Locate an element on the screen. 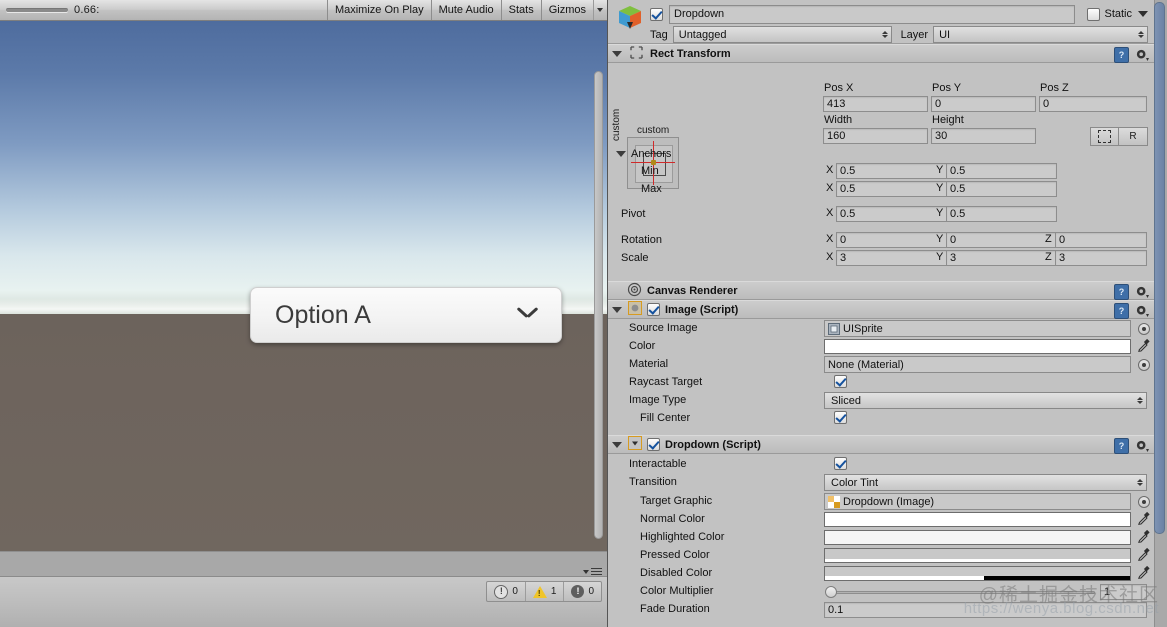  fade-duration-input: 0.1 is located at coordinates (985, 610).